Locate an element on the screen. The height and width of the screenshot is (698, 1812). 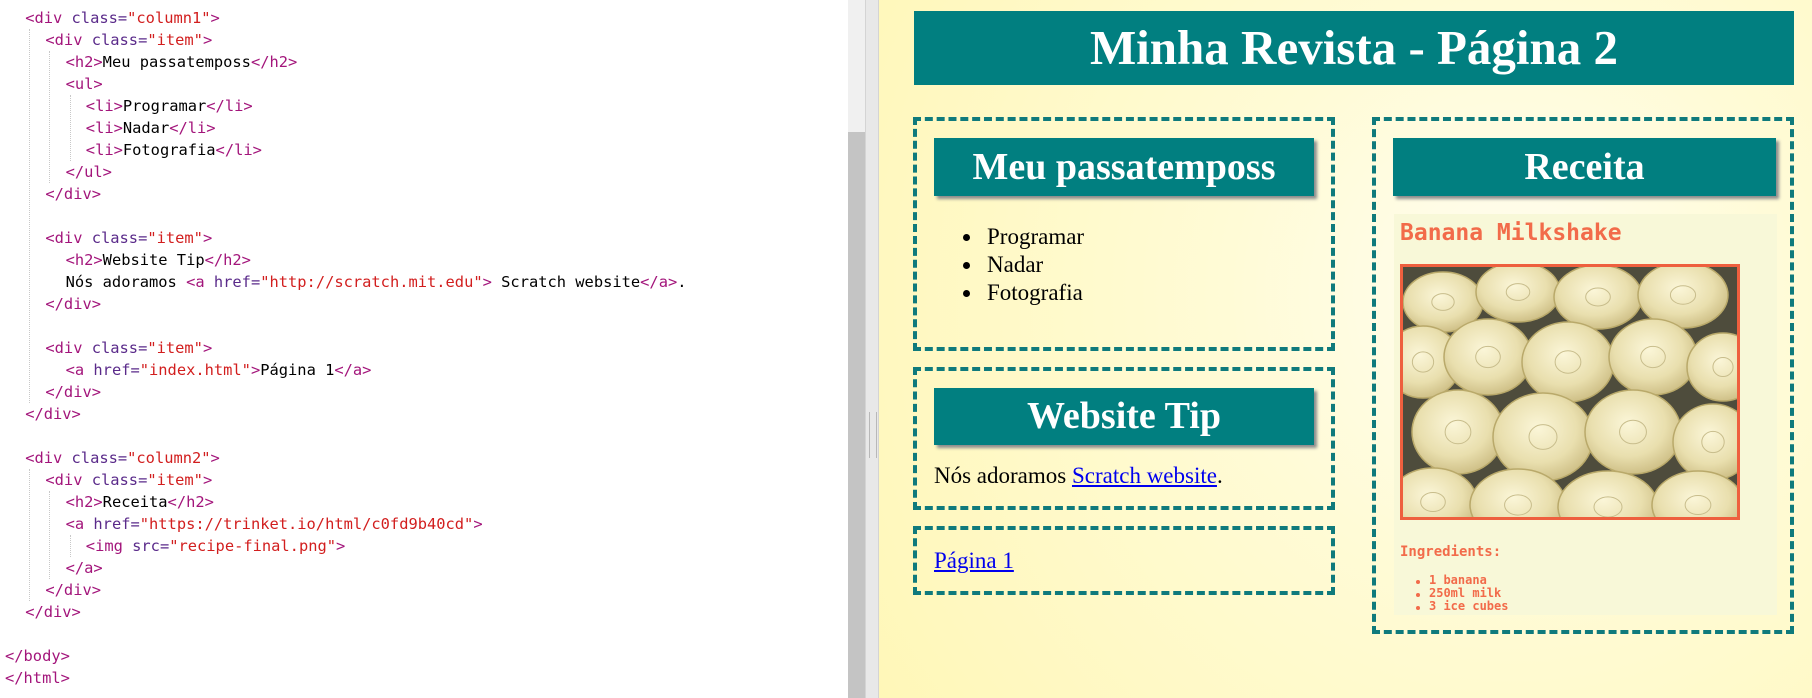
code-token: Receita is located at coordinates (135, 502).